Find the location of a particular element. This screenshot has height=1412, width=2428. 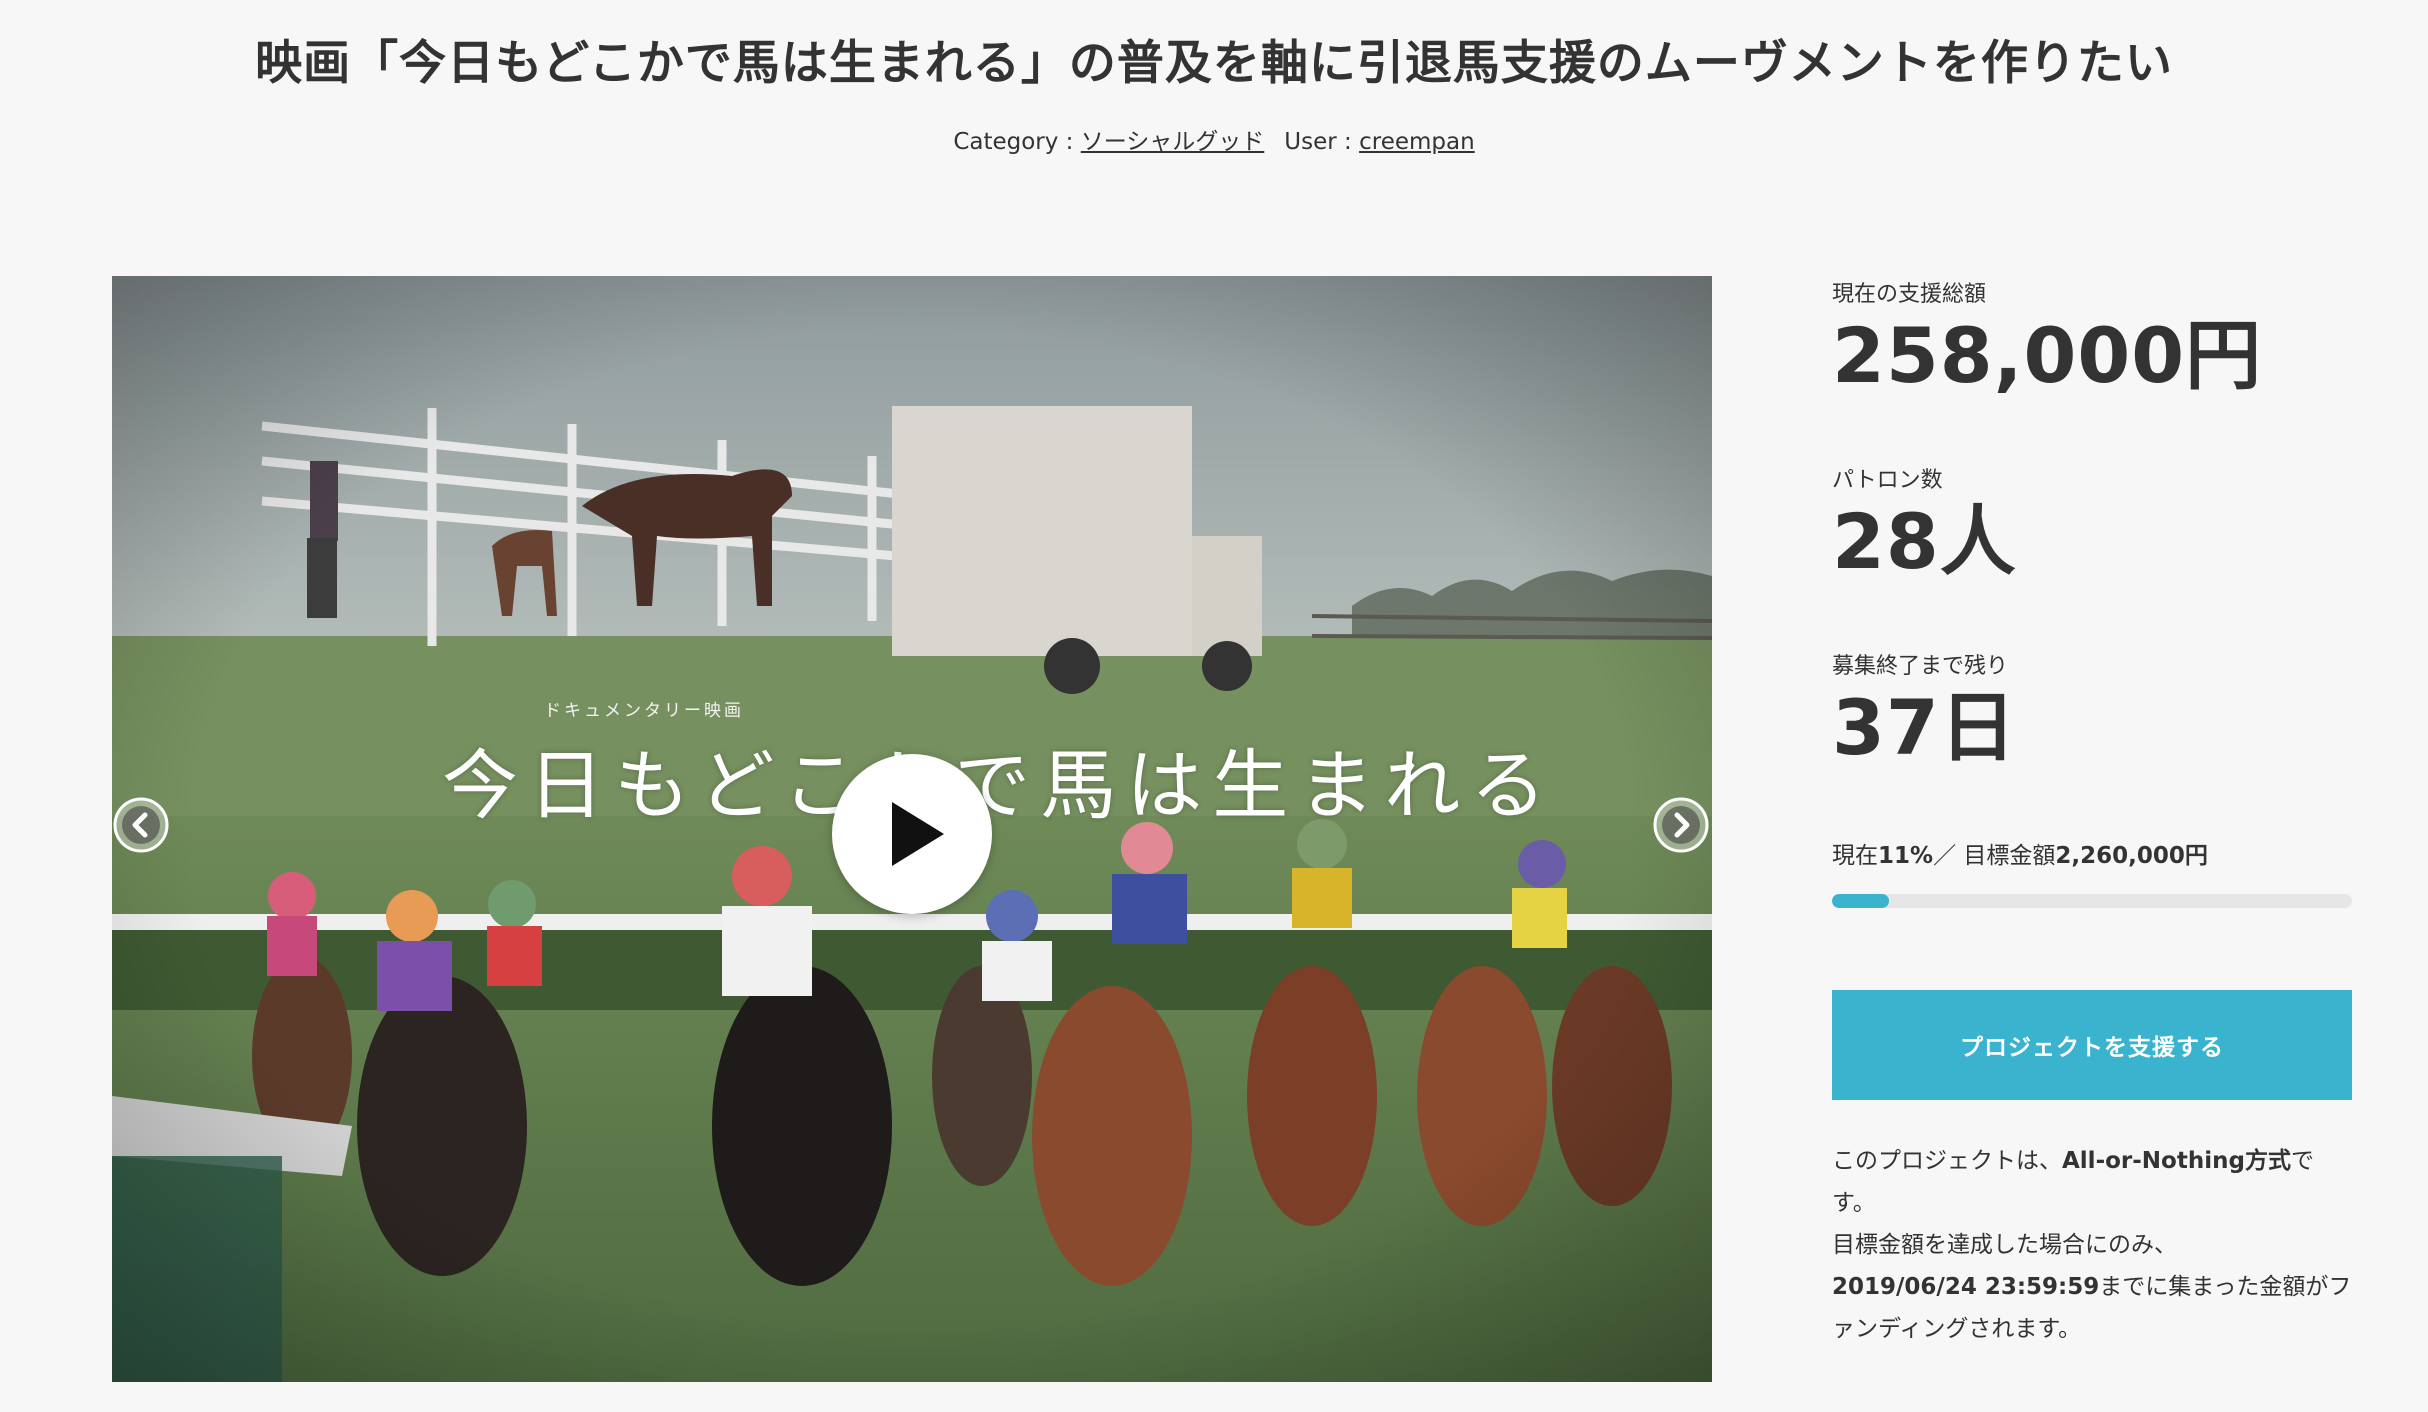

total-value: 258,000円 is located at coordinates (2047, 355).